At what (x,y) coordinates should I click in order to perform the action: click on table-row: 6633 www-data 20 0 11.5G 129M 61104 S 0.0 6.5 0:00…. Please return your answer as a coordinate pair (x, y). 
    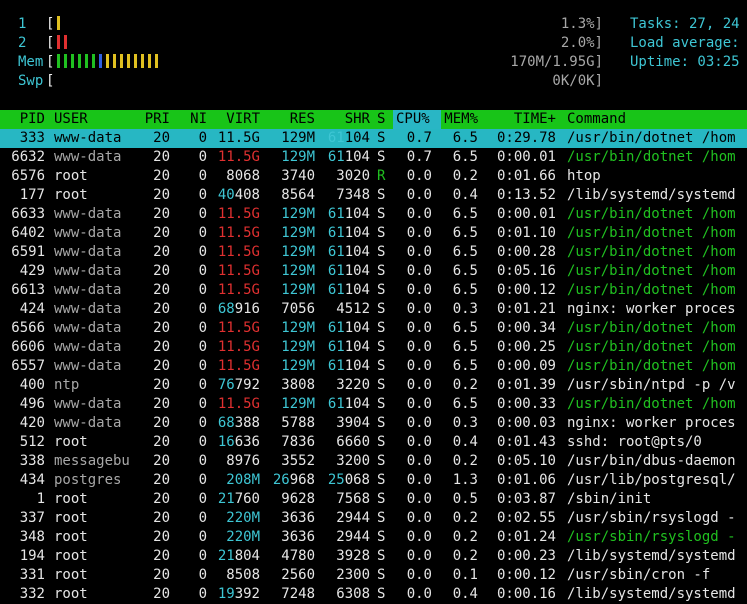
    Looking at the image, I should click on (373, 214).